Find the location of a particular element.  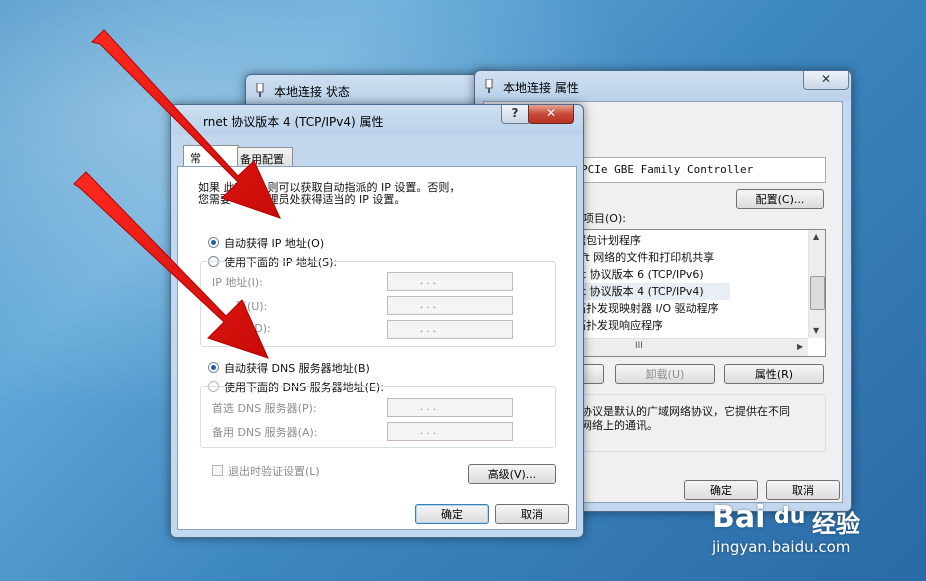

tab-alternate-label: 备用配置 is located at coordinates (262, 159).